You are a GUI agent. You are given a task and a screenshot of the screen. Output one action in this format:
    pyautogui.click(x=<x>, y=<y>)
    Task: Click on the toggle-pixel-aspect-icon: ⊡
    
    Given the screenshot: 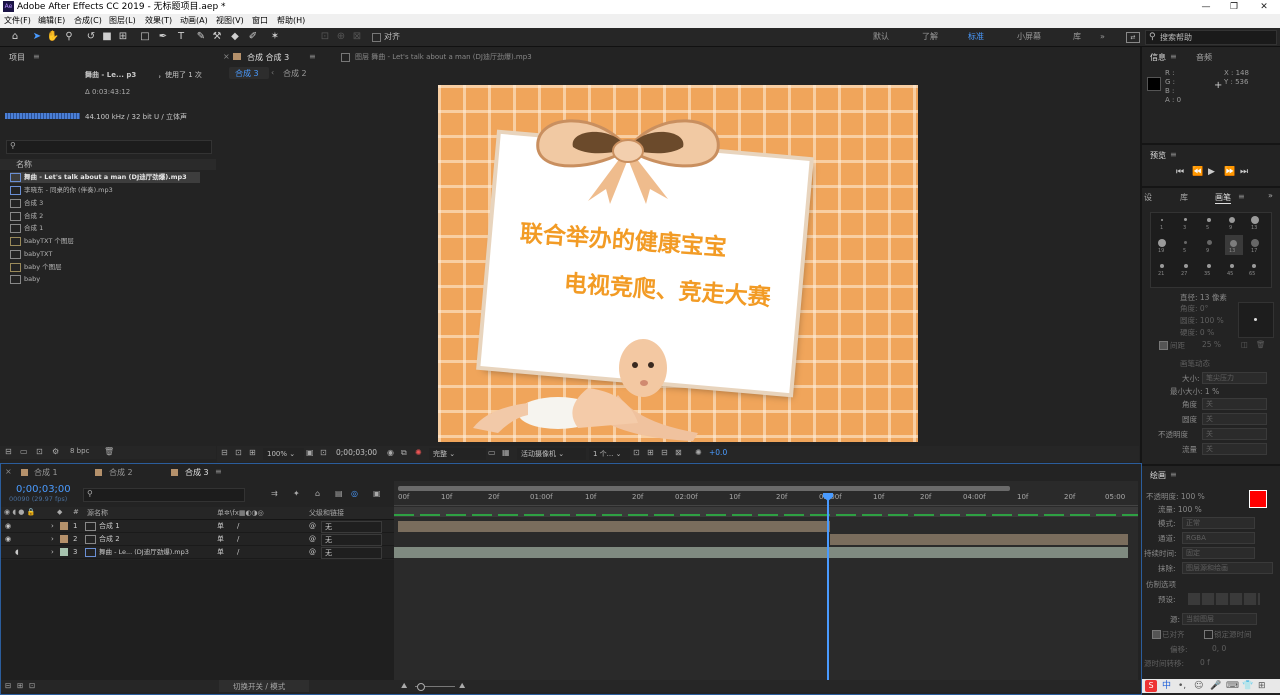 What is the action you would take?
    pyautogui.click(x=636, y=452)
    